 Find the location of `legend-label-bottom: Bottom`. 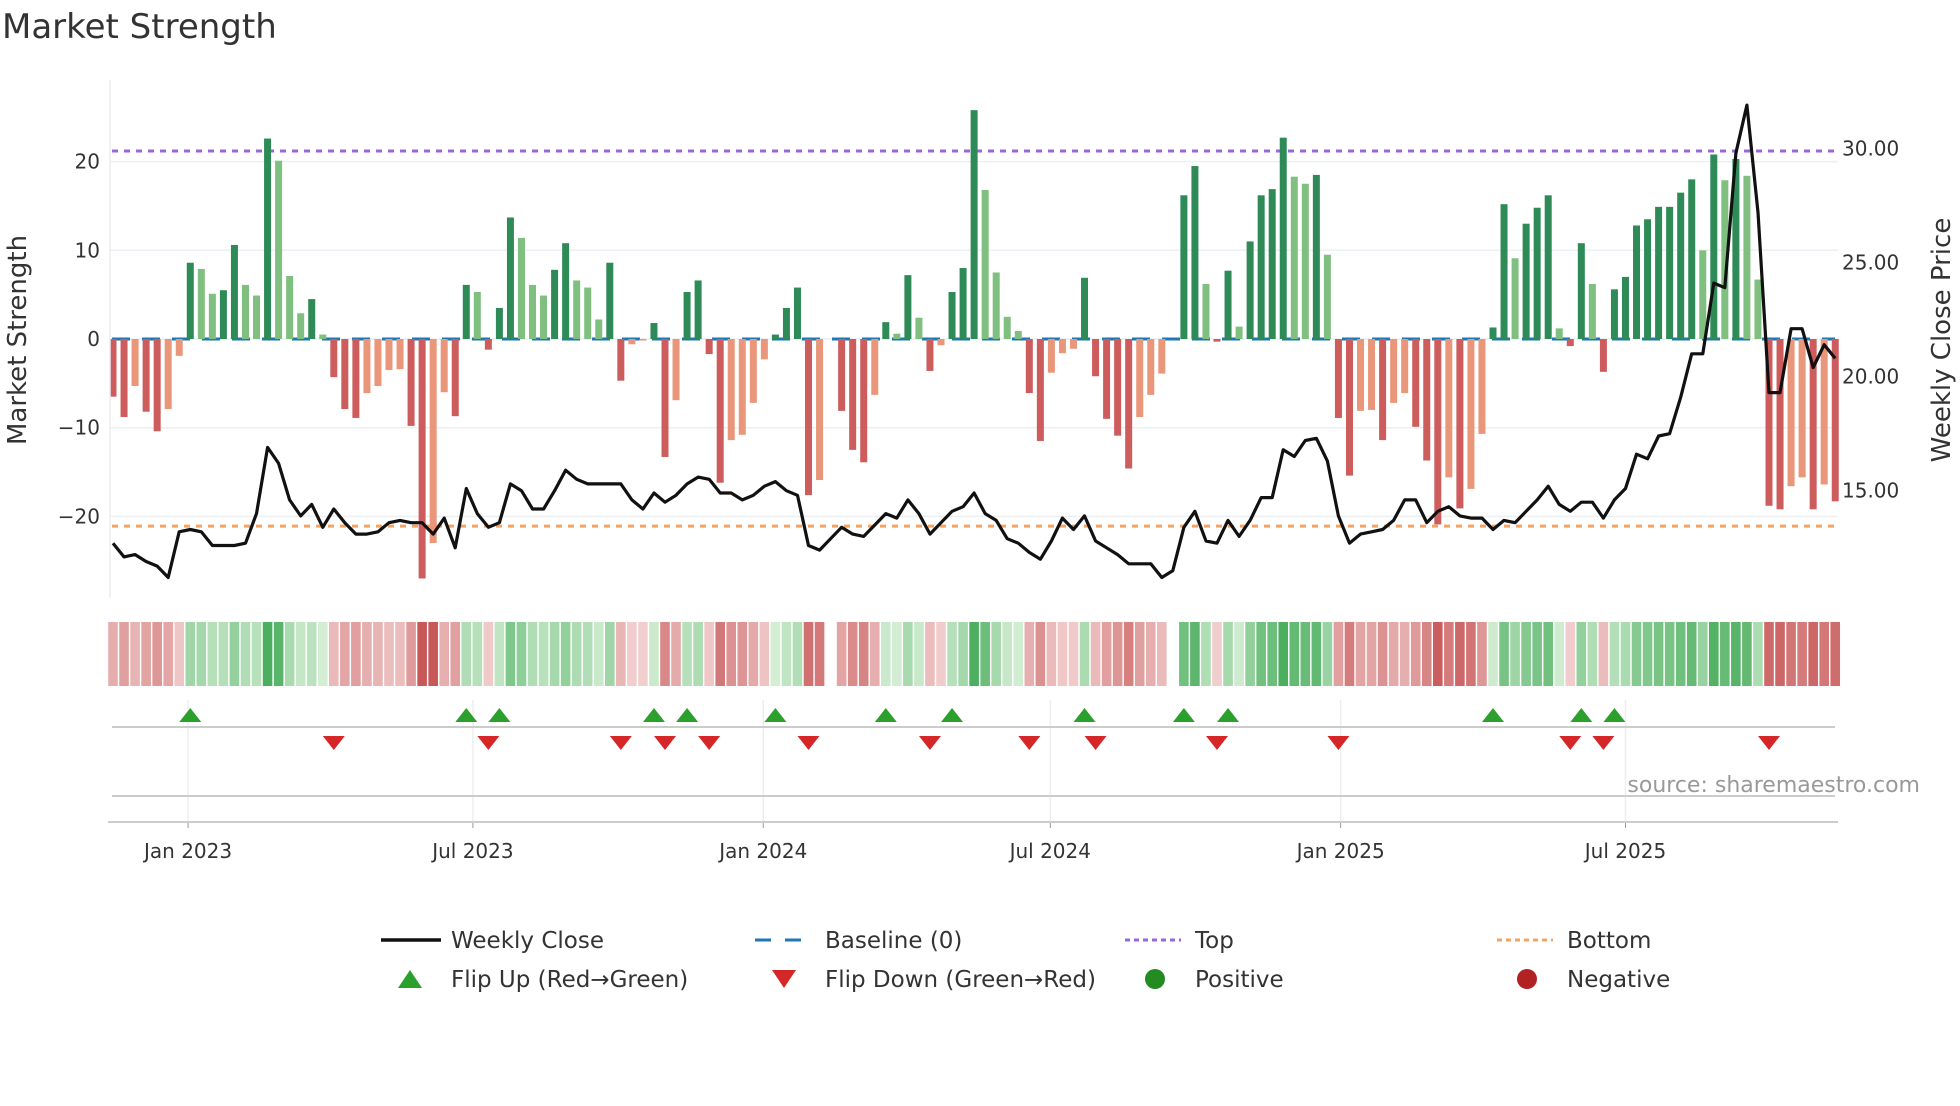

legend-label-bottom: Bottom is located at coordinates (1609, 941).